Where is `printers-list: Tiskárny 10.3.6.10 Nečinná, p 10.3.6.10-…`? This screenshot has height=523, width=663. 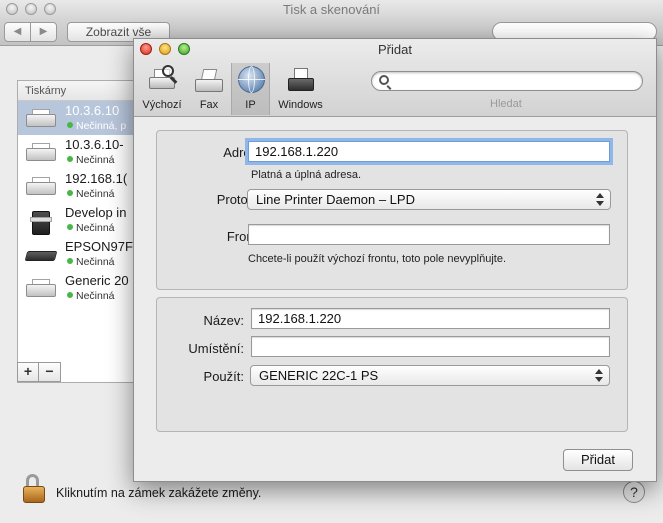
printers-list: Tiskárny 10.3.6.10 Nečinná, p 10.3.6.10-… is located at coordinates (76, 231).